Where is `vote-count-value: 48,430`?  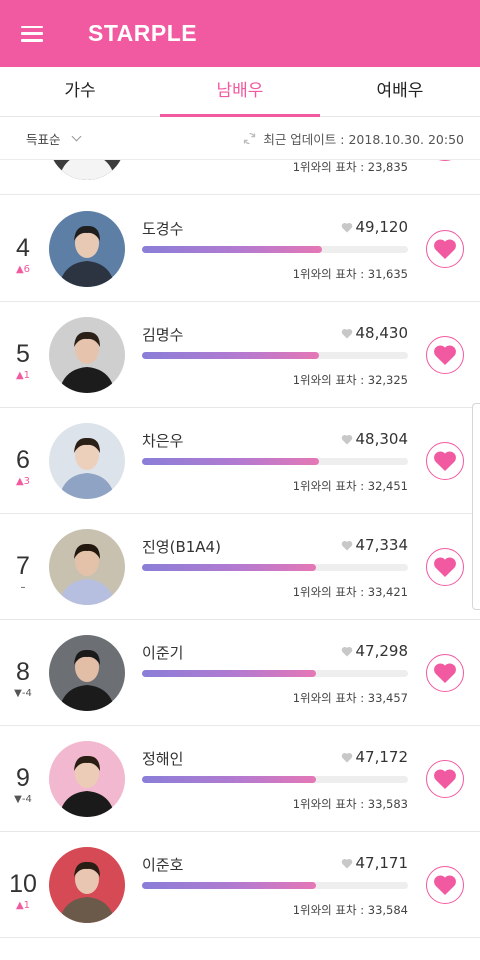
vote-count-value: 48,430 is located at coordinates (382, 333).